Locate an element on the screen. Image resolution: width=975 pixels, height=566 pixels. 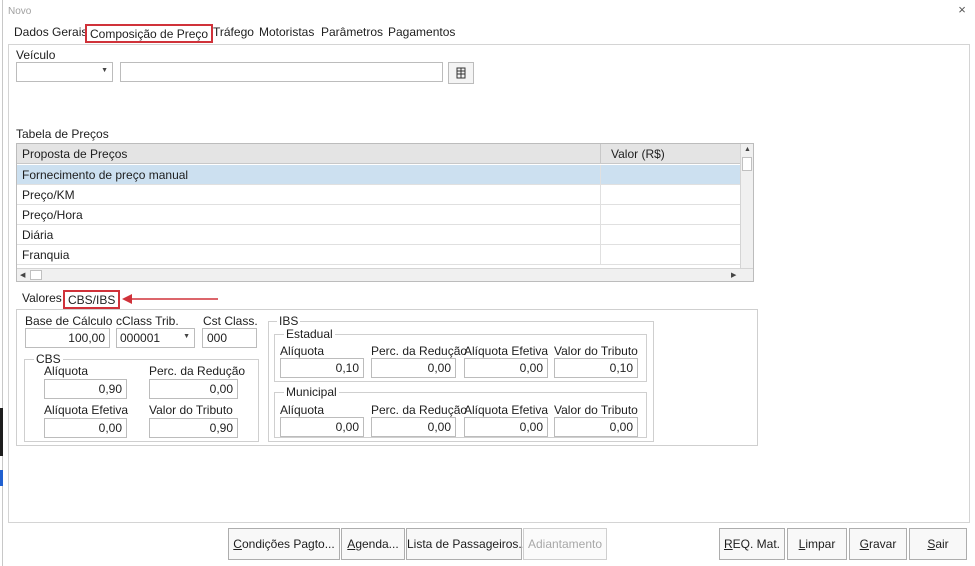
req-mat-label: EQ. Mat. is located at coordinates (756, 544).